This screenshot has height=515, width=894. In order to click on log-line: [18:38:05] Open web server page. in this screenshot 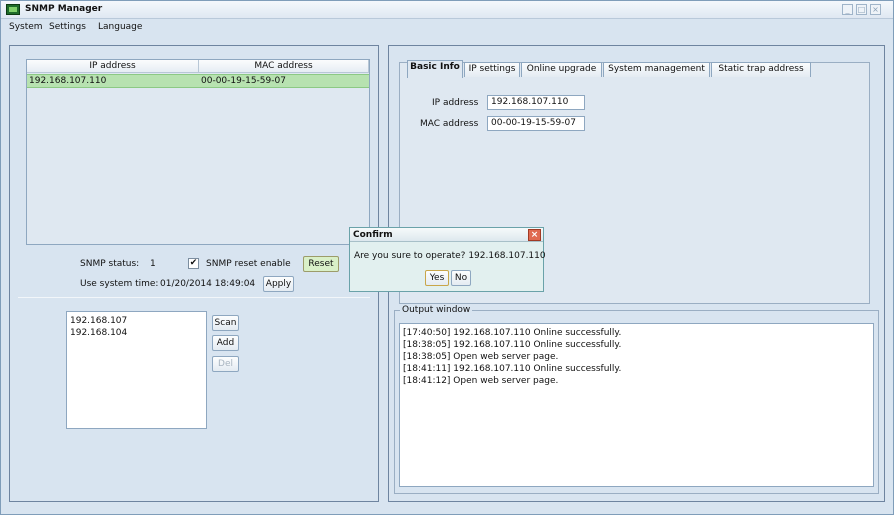, I will do `click(481, 357)`.